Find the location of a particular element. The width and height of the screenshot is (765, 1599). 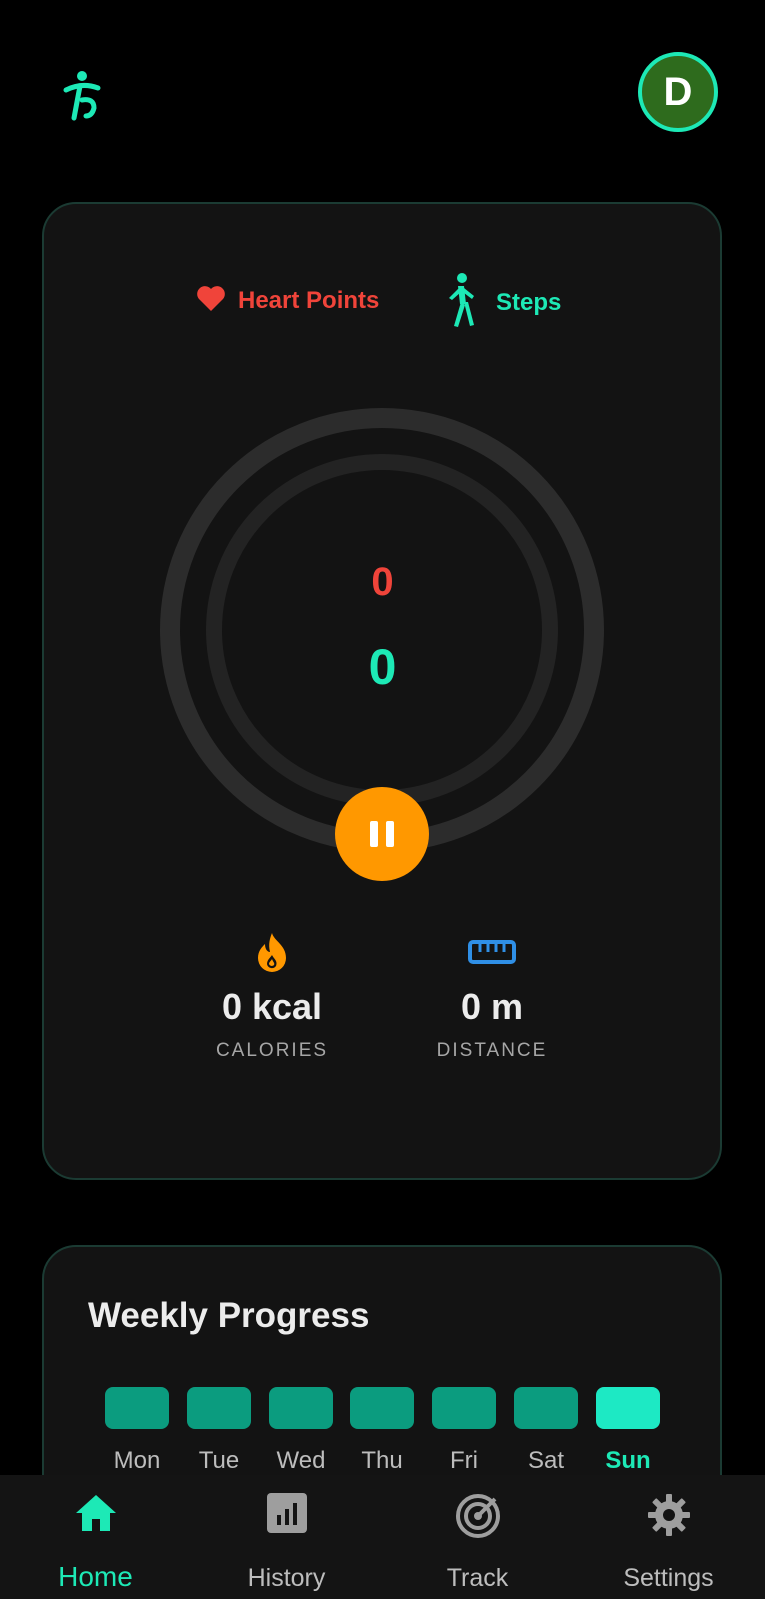

distance-value: 0 m is located at coordinates (492, 1006).